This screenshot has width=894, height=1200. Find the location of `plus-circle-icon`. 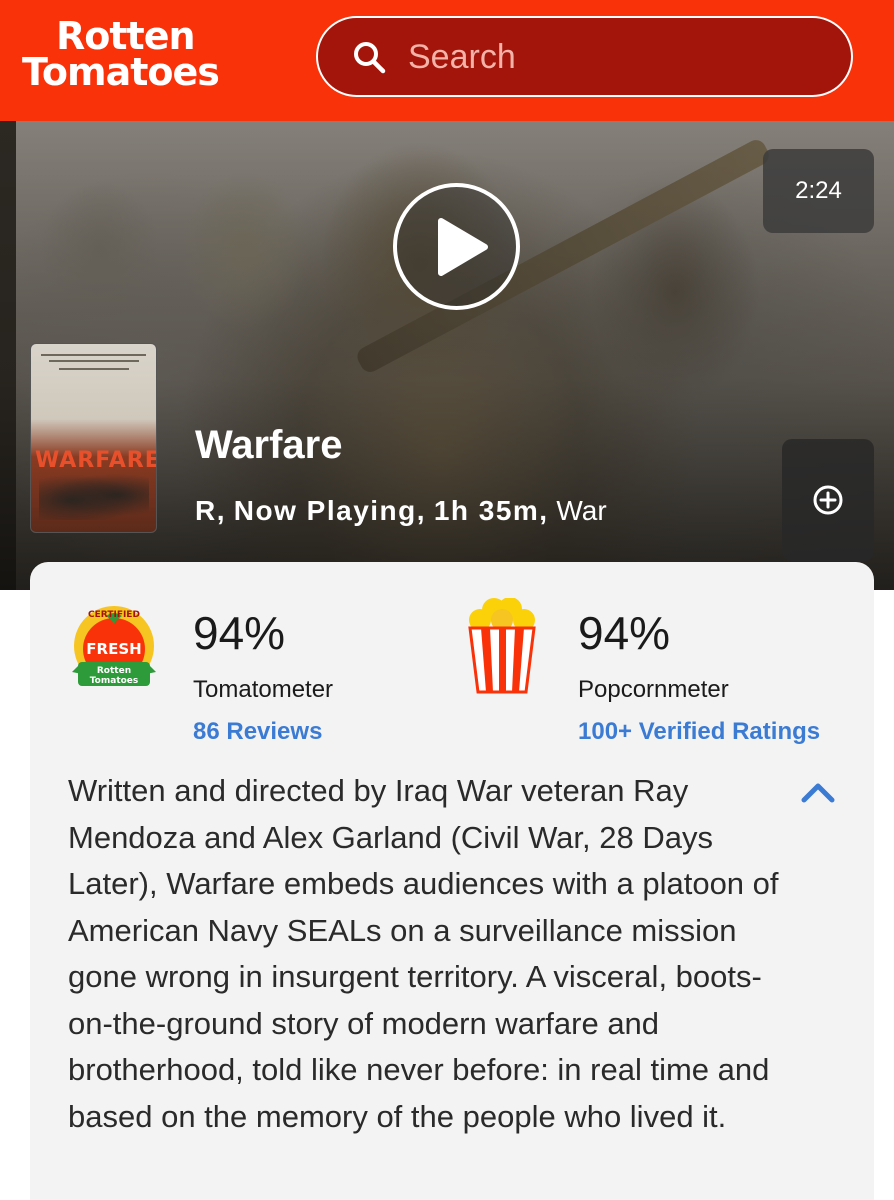

plus-circle-icon is located at coordinates (828, 500).